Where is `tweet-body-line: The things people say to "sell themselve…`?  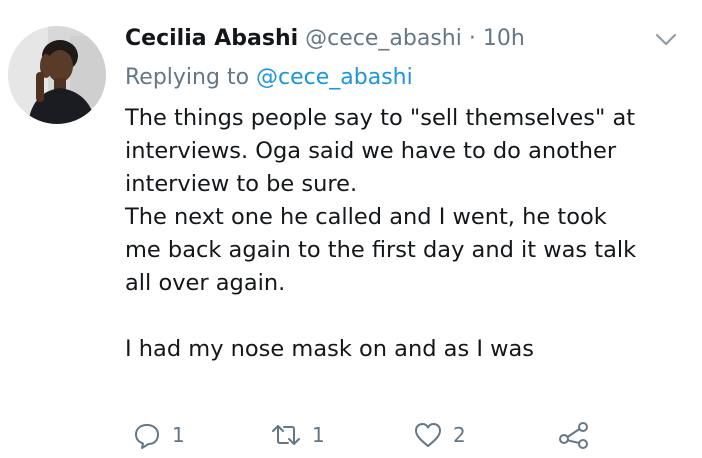 tweet-body-line: The things people say to "sell themselve… is located at coordinates (380, 118).